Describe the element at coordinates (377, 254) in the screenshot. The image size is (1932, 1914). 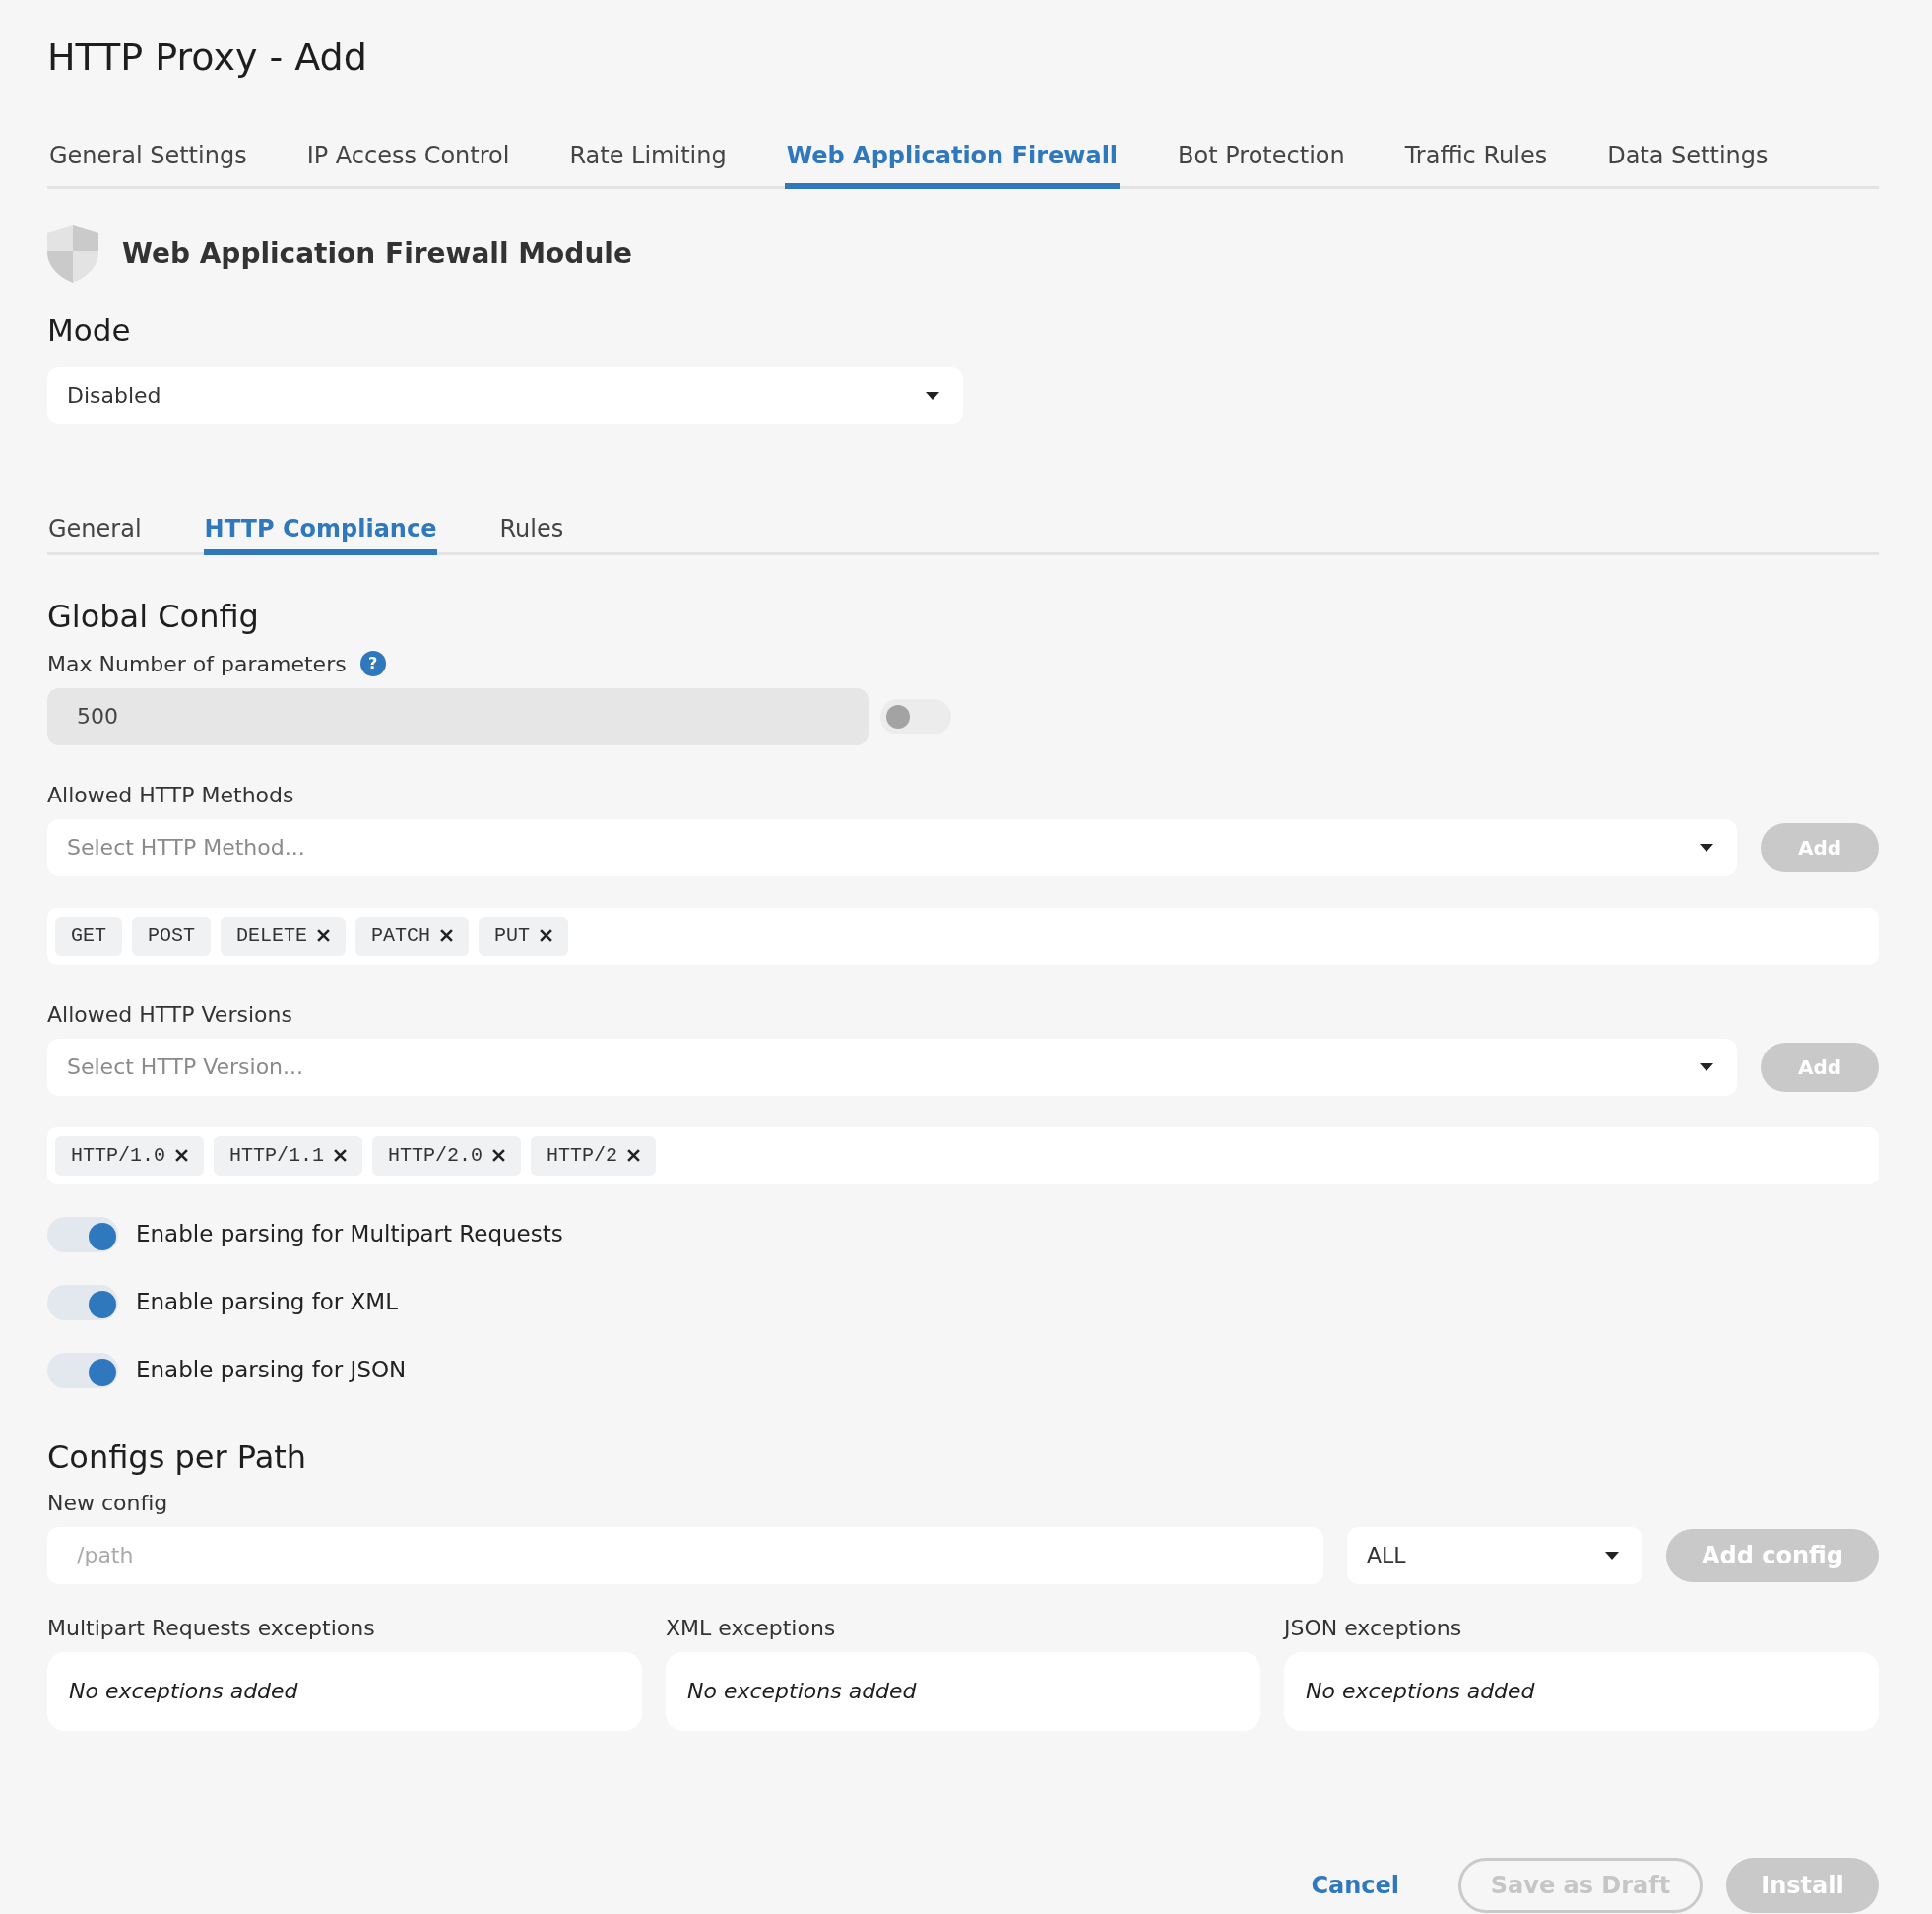
I see `module-title: Web Application Firewall Module` at that location.